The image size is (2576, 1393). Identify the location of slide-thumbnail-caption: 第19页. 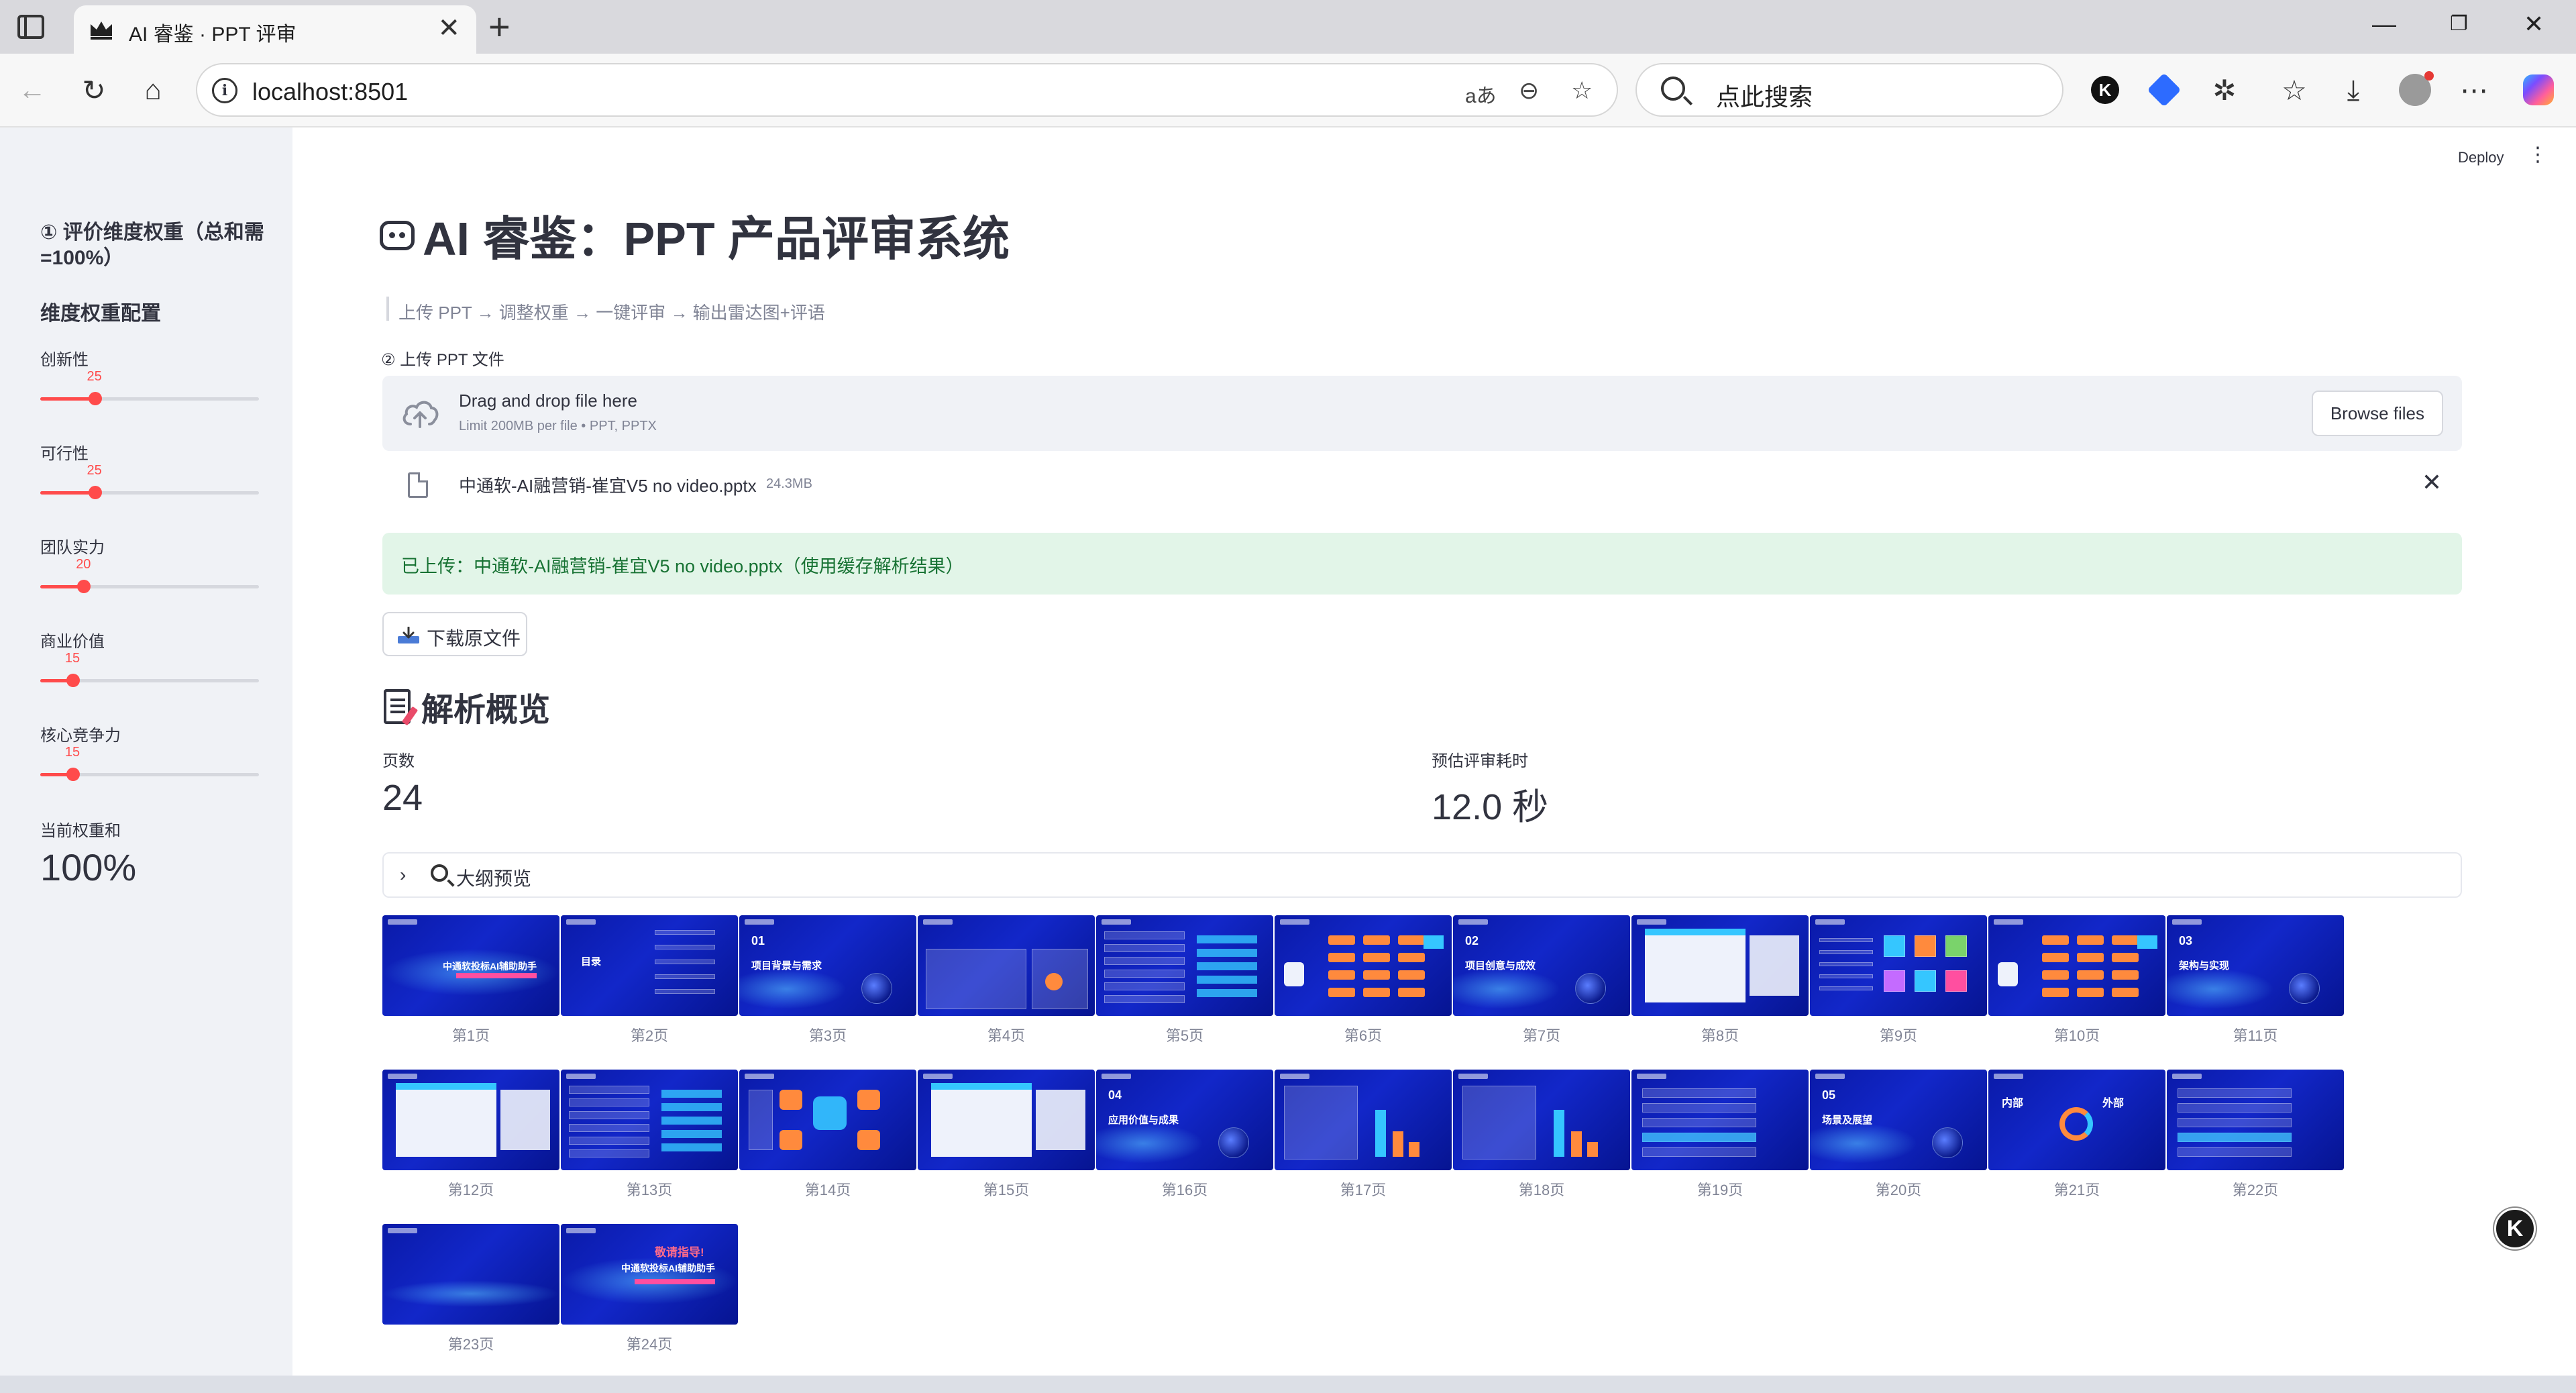
(1720, 1190).